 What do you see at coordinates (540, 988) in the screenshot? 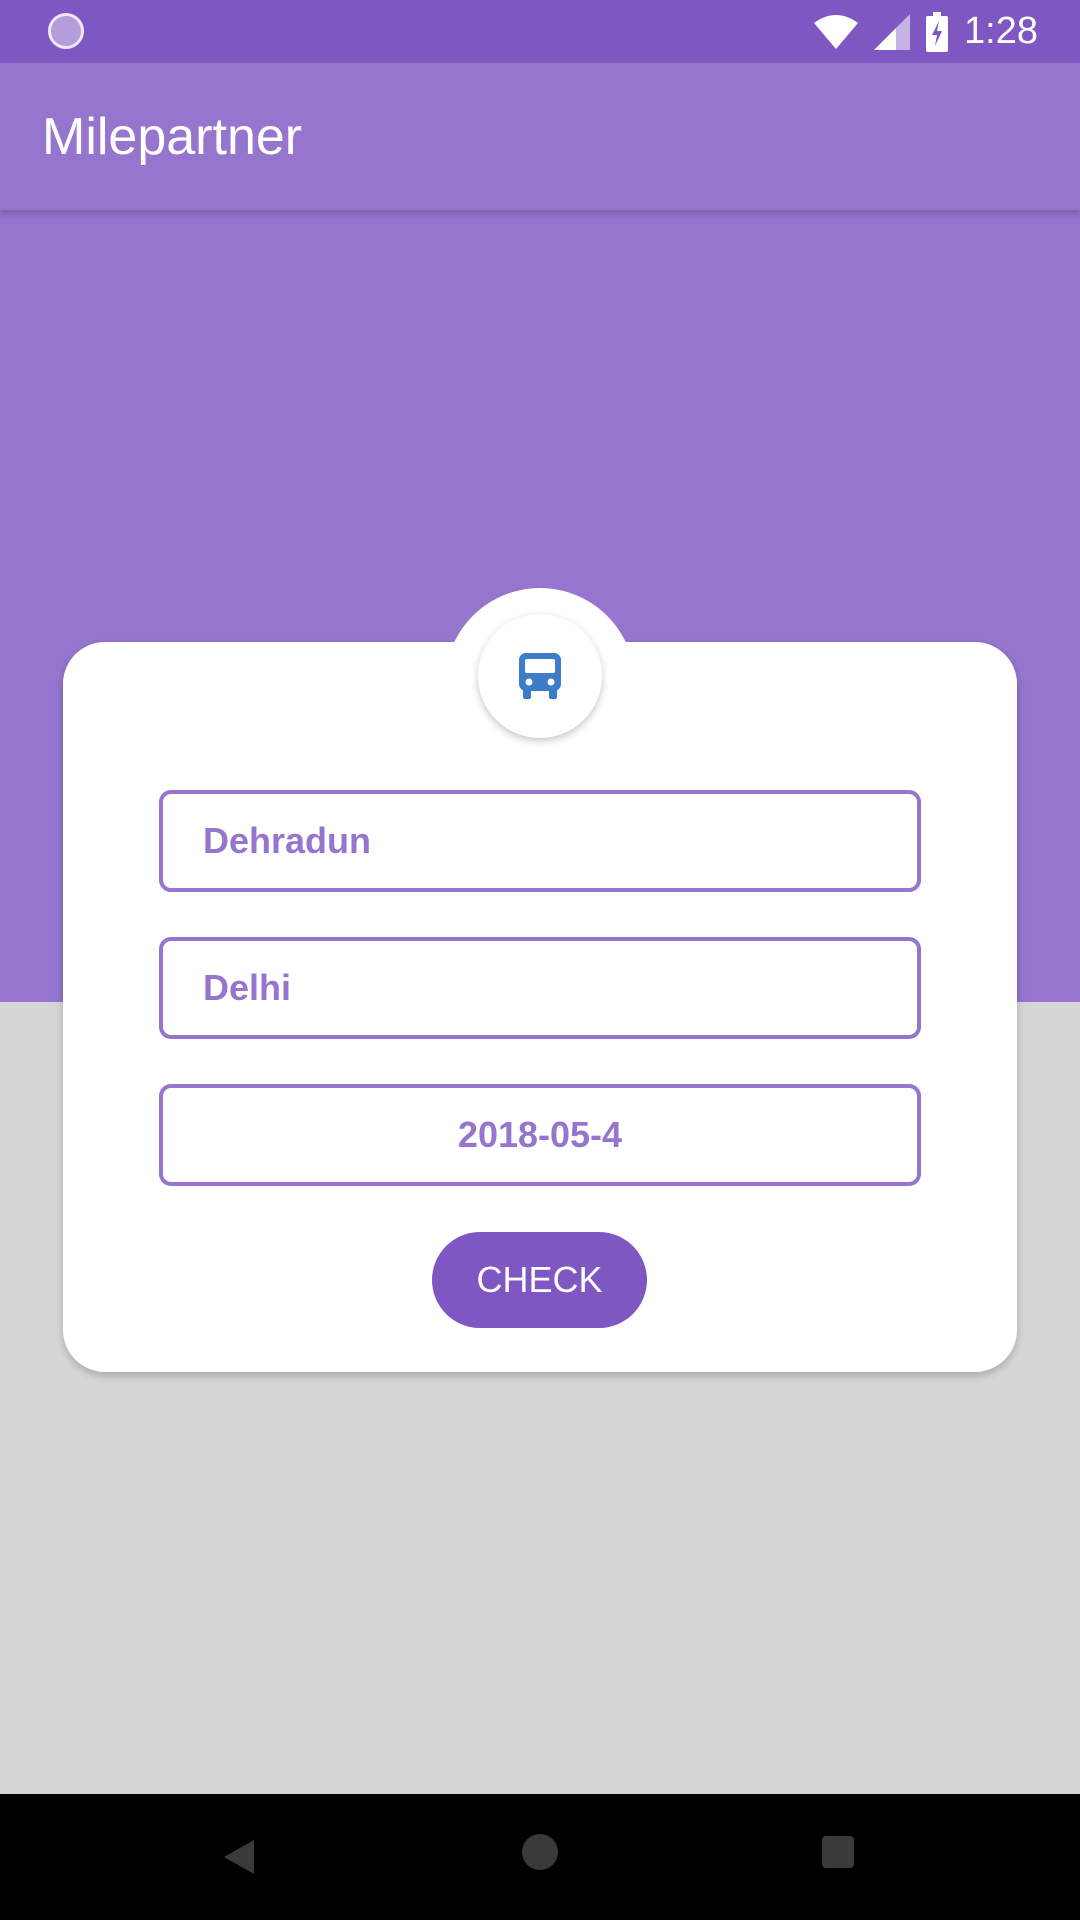
I see `to-field: Delhi` at bounding box center [540, 988].